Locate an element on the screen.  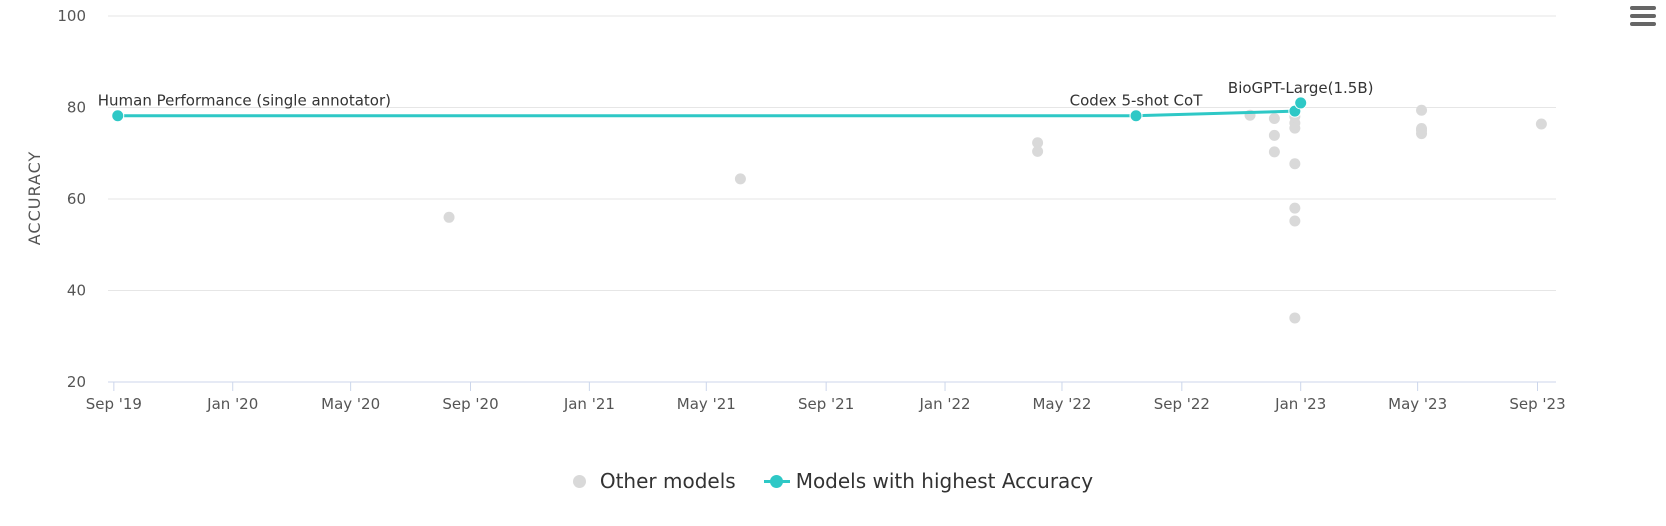
x-tick-label: May '21 is located at coordinates (706, 404).